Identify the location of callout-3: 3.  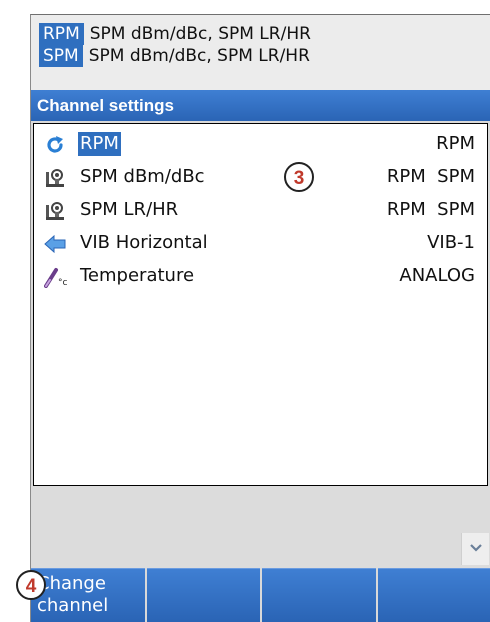
(299, 177).